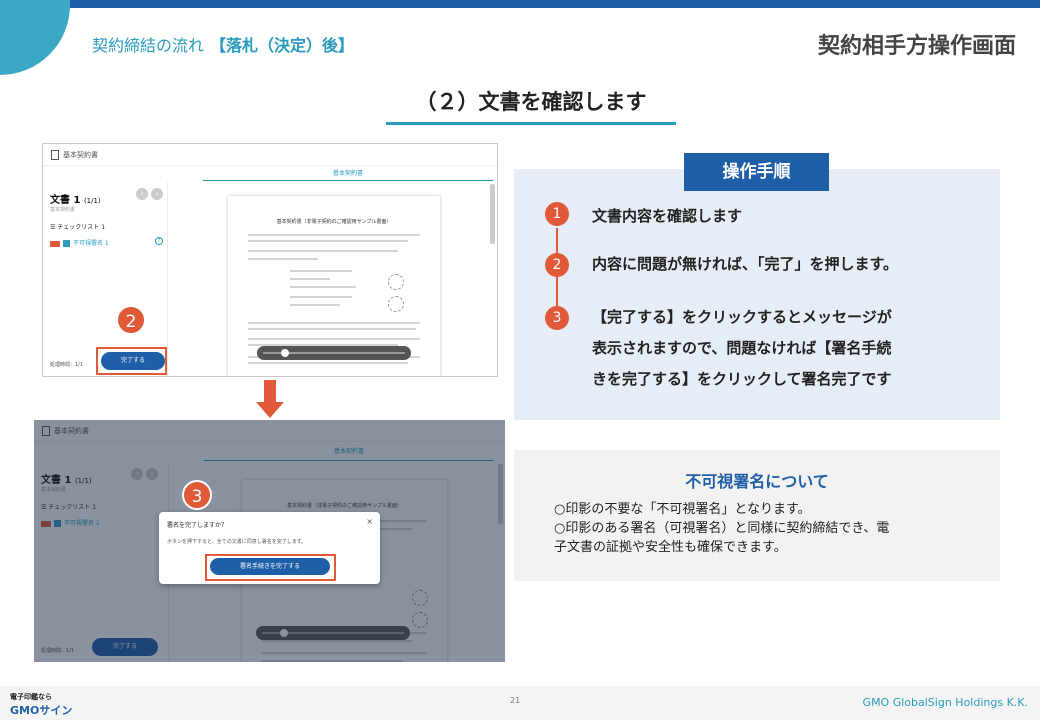 This screenshot has width=1040, height=720. Describe the element at coordinates (520, 4) in the screenshot. I see `top-bar` at that location.